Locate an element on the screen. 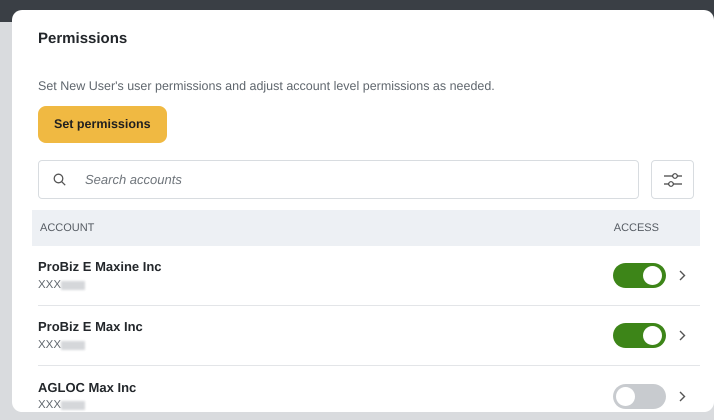 Image resolution: width=714 pixels, height=420 pixels. column-header: ACCOUNT is located at coordinates (67, 228).